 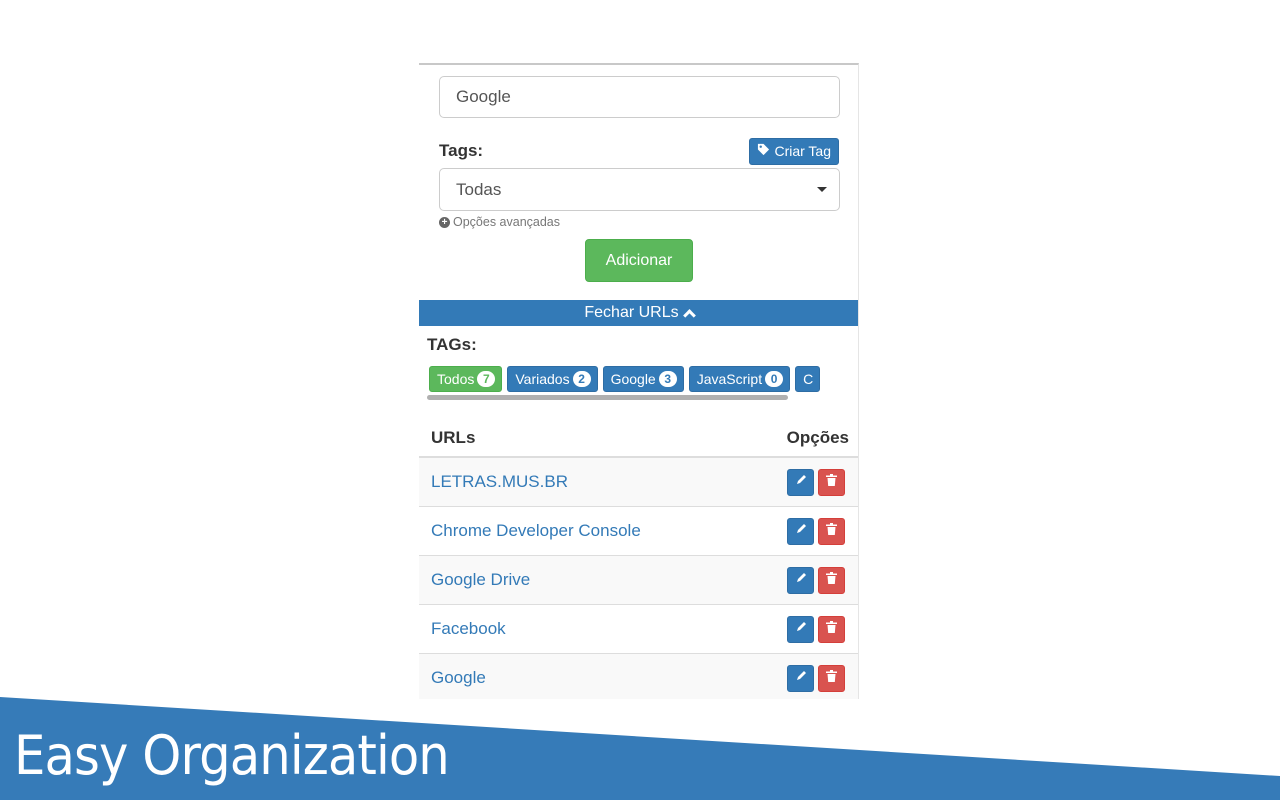 I want to click on tag-count-badge: 0, so click(x=774, y=379).